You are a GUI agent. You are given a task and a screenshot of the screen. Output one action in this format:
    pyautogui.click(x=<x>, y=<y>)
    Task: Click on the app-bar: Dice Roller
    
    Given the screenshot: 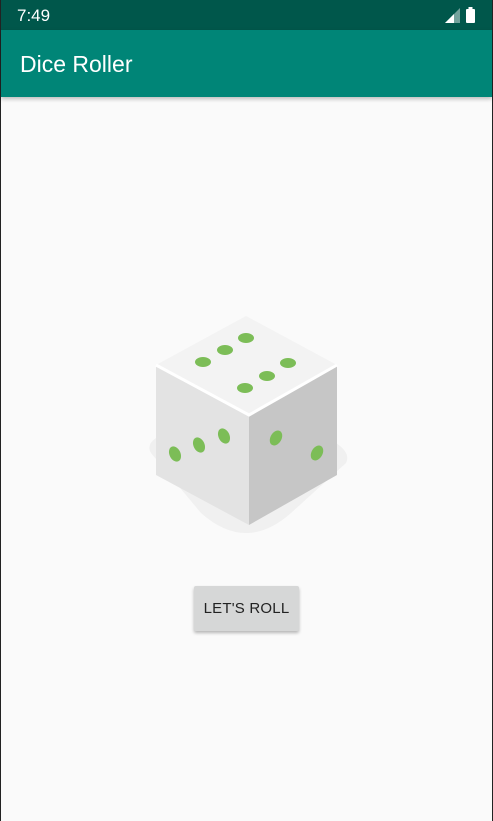 What is the action you would take?
    pyautogui.click(x=246, y=63)
    